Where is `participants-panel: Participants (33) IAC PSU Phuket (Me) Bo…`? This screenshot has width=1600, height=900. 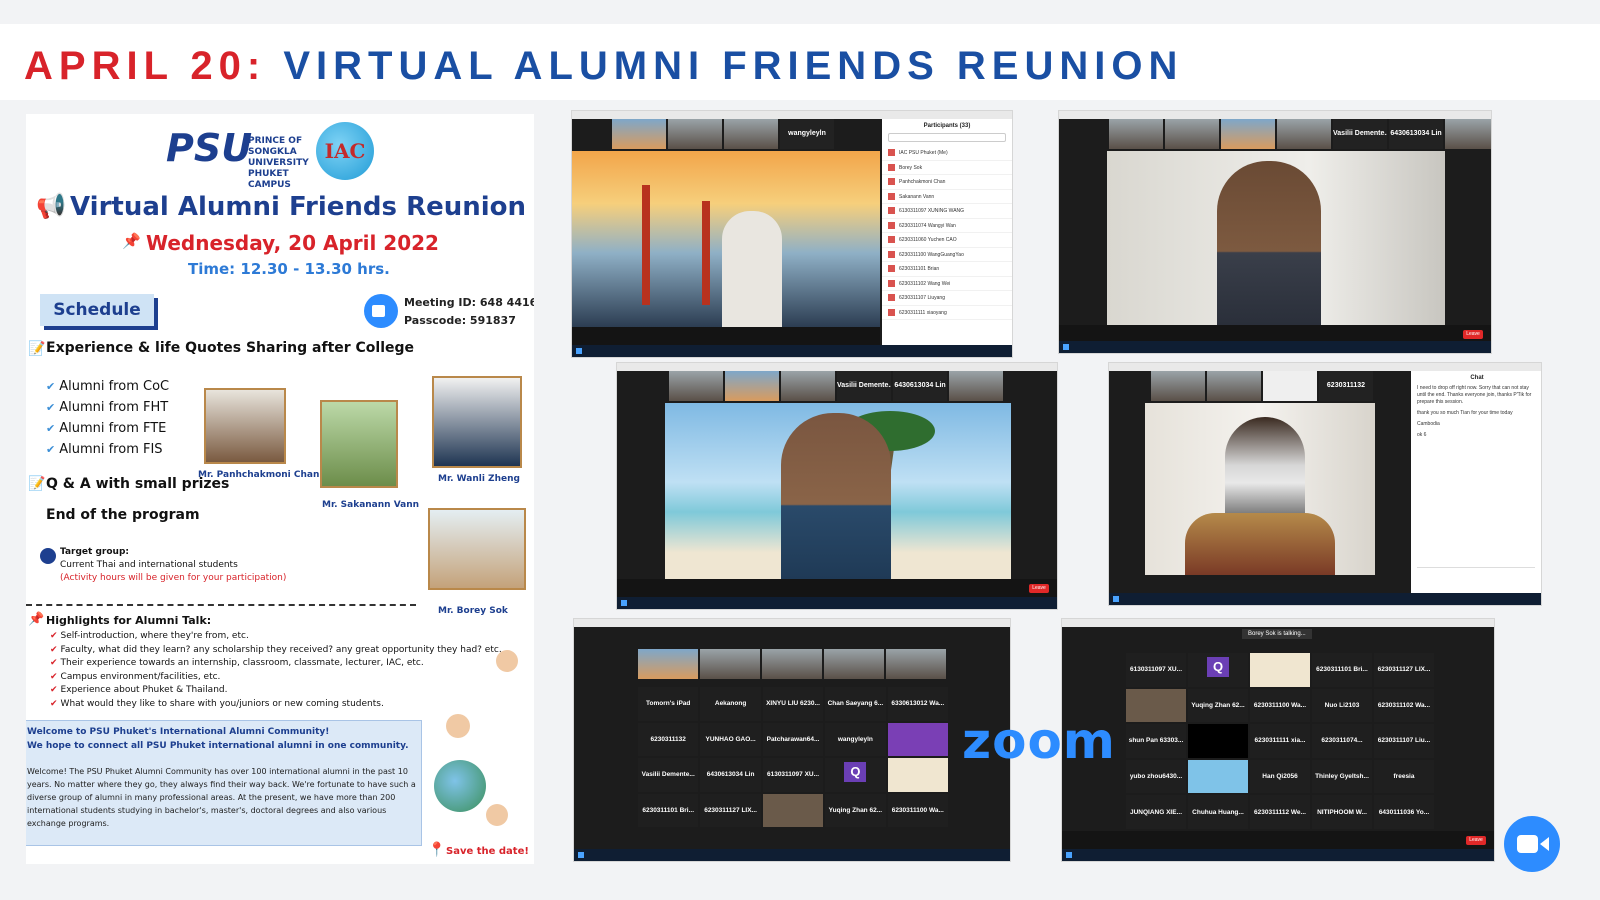 participants-panel: Participants (33) IAC PSU Phuket (Me) Bo… is located at coordinates (947, 233).